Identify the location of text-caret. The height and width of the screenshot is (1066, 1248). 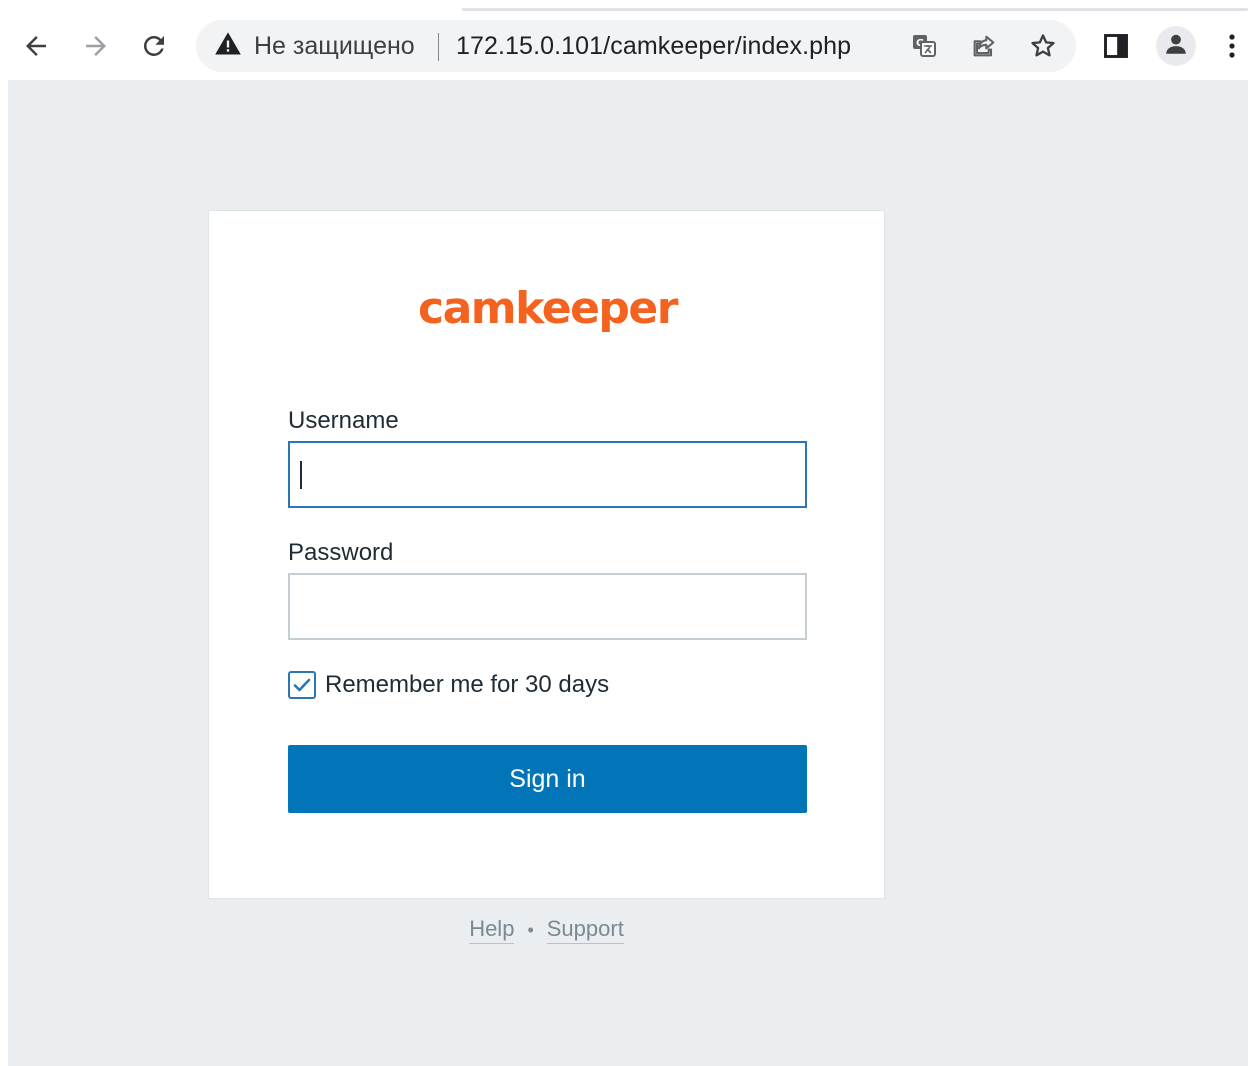
(301, 475).